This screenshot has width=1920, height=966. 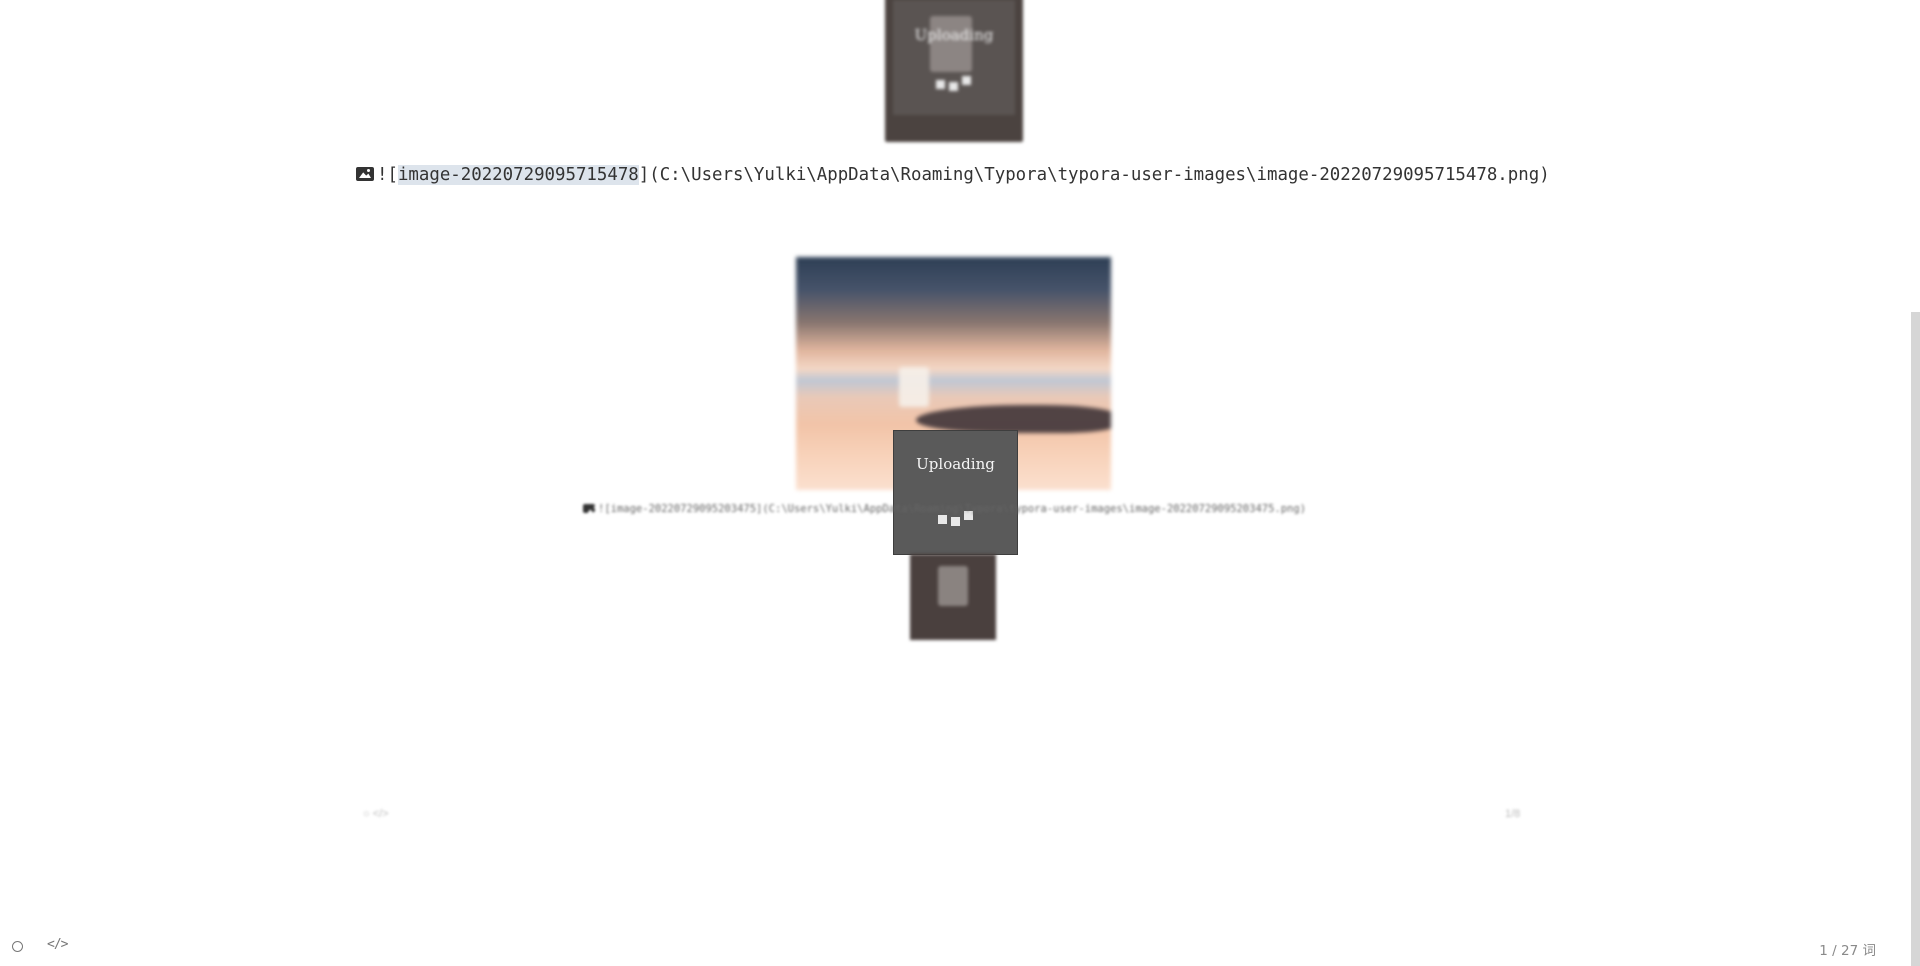 What do you see at coordinates (518, 175) in the screenshot?
I see `image-alt-text: image-20220729095715478` at bounding box center [518, 175].